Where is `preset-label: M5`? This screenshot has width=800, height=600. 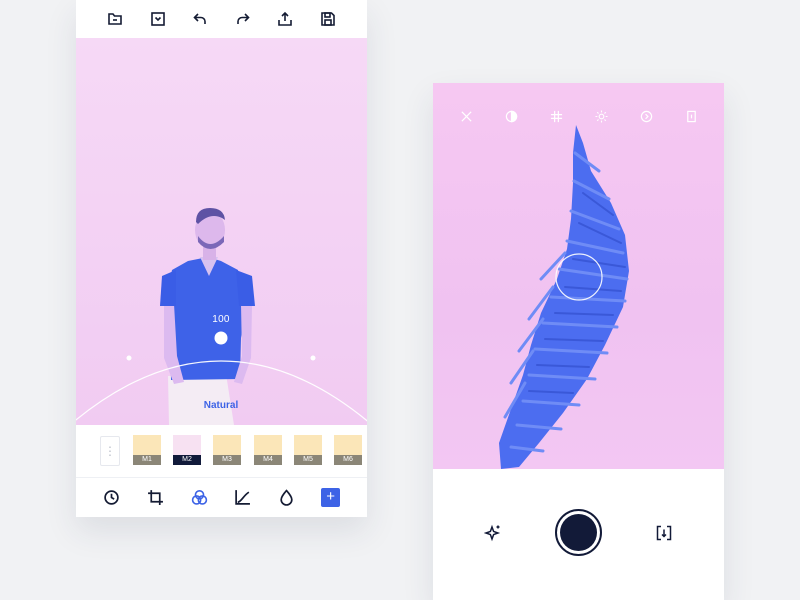 preset-label: M5 is located at coordinates (308, 460).